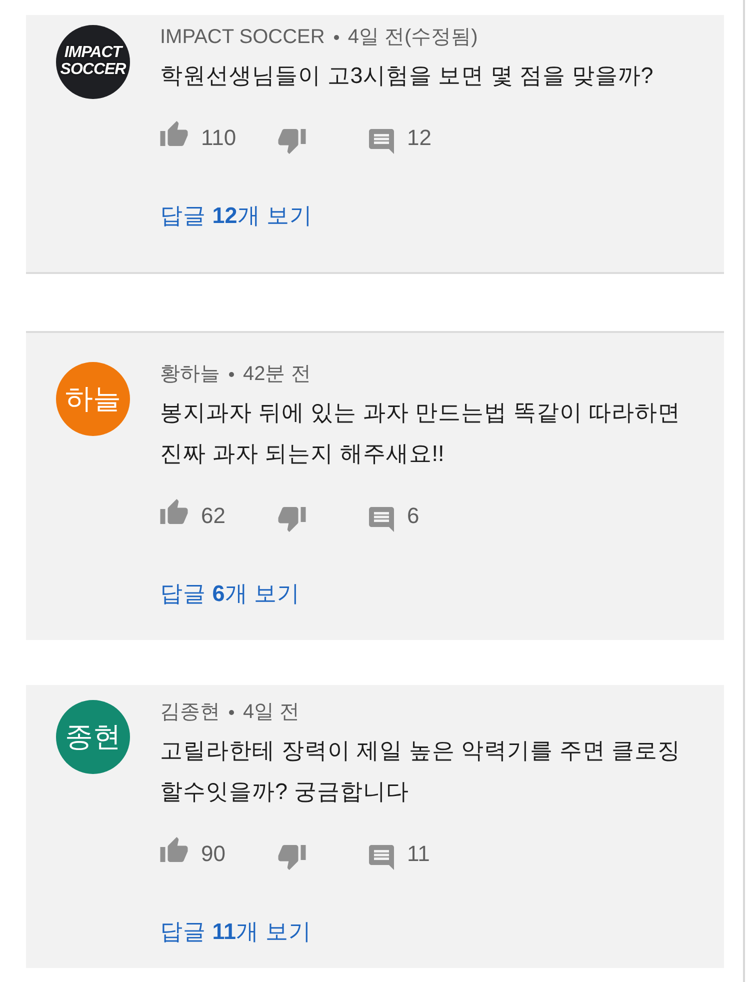 The width and height of the screenshot is (750, 982). What do you see at coordinates (399, 853) in the screenshot?
I see `reply-button: 11` at bounding box center [399, 853].